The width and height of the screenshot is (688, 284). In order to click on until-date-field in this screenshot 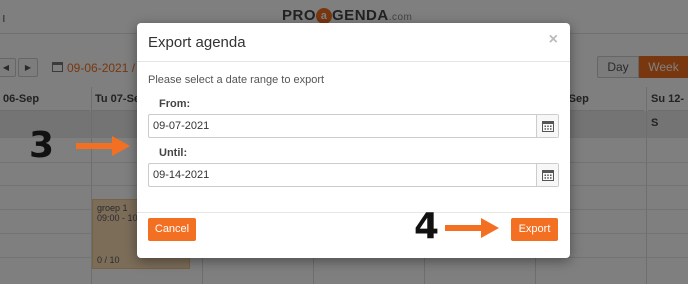, I will do `click(353, 175)`.